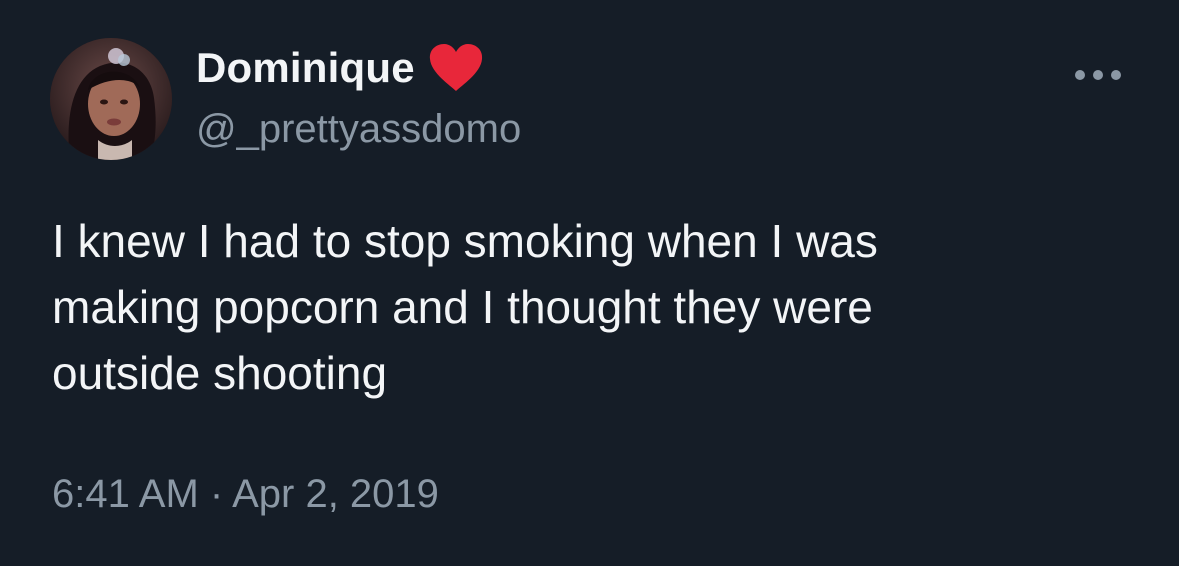 The width and height of the screenshot is (1179, 566). I want to click on author-name-row: Dominique, so click(340, 68).